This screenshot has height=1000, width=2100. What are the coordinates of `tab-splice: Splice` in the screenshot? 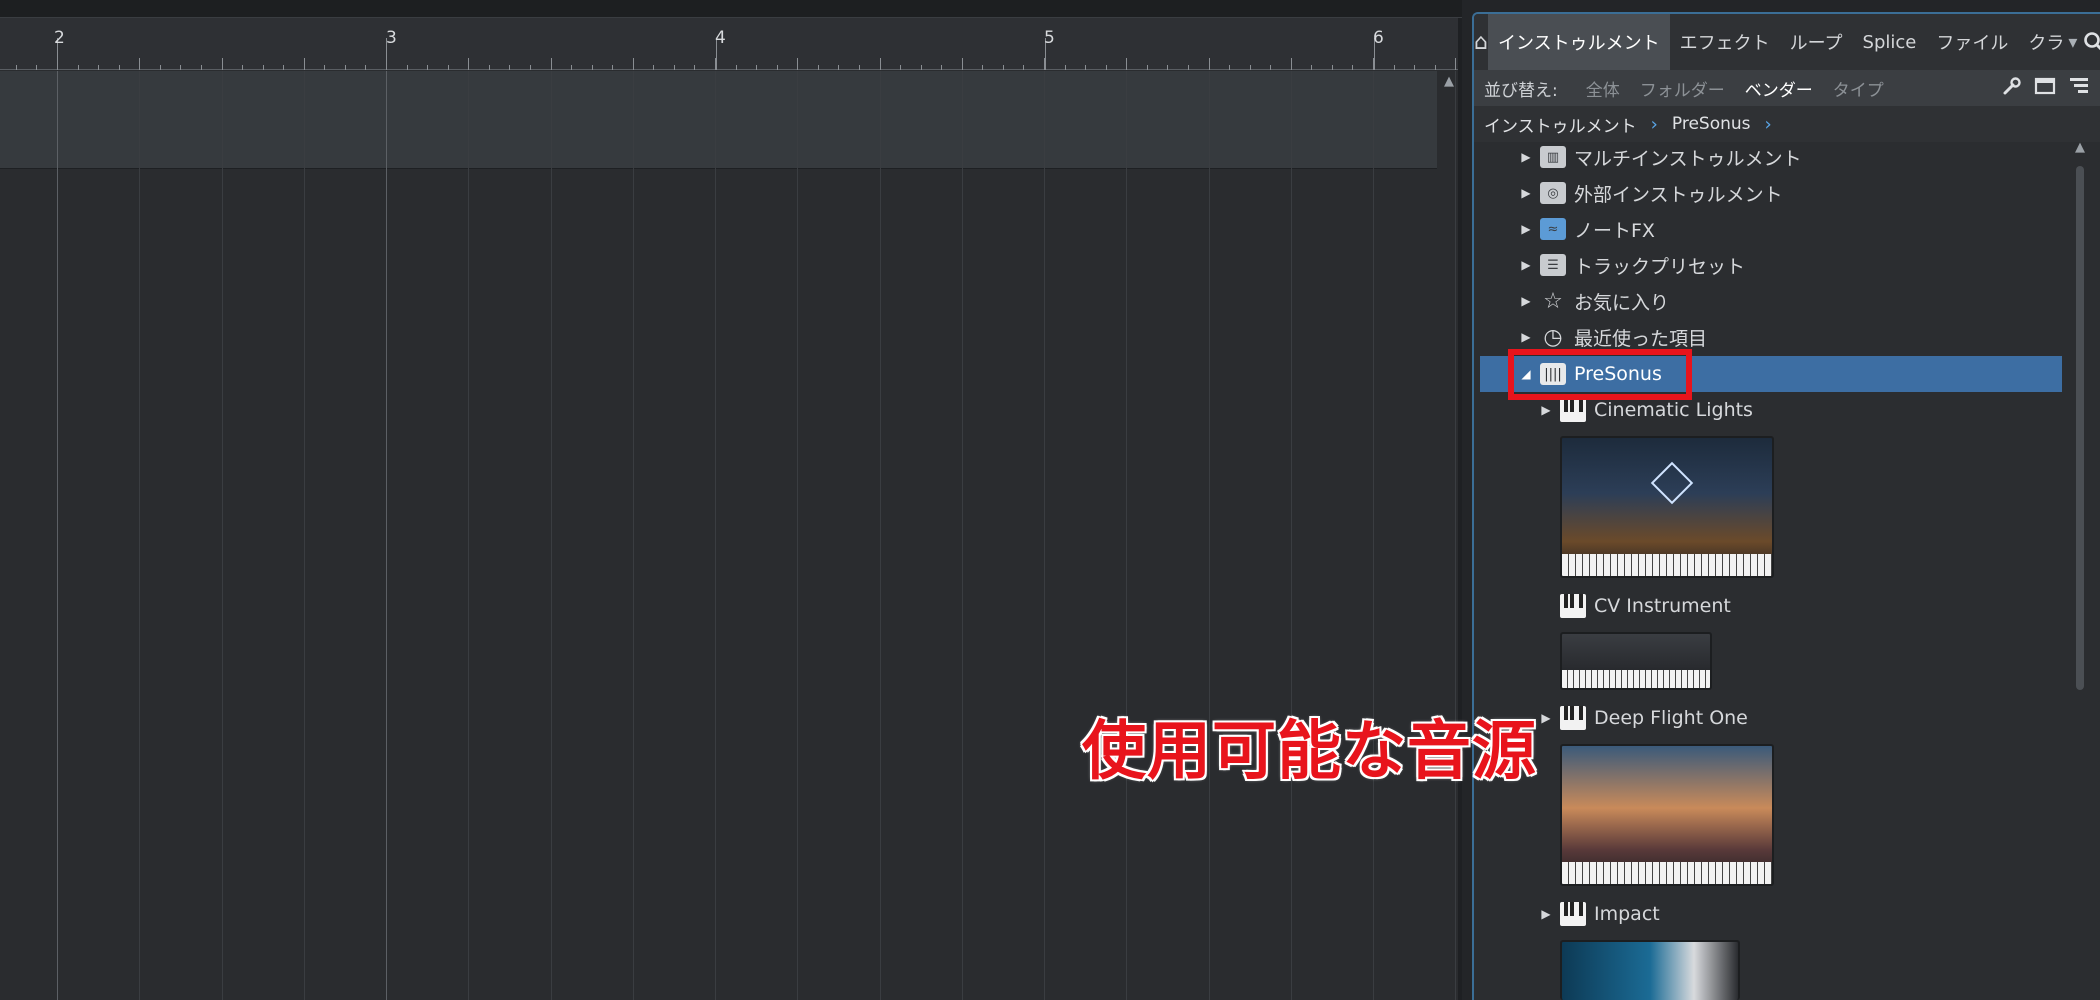 It's located at (1890, 42).